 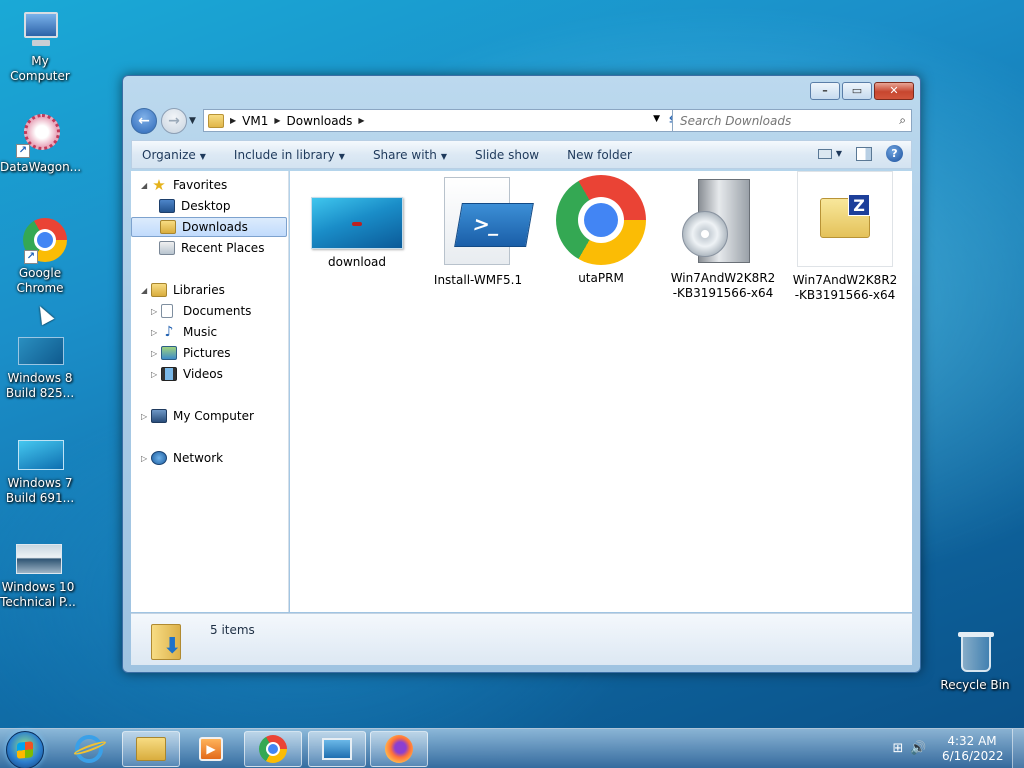 I want to click on nav-item-music: ▷ ♪ Music, so click(x=184, y=332).